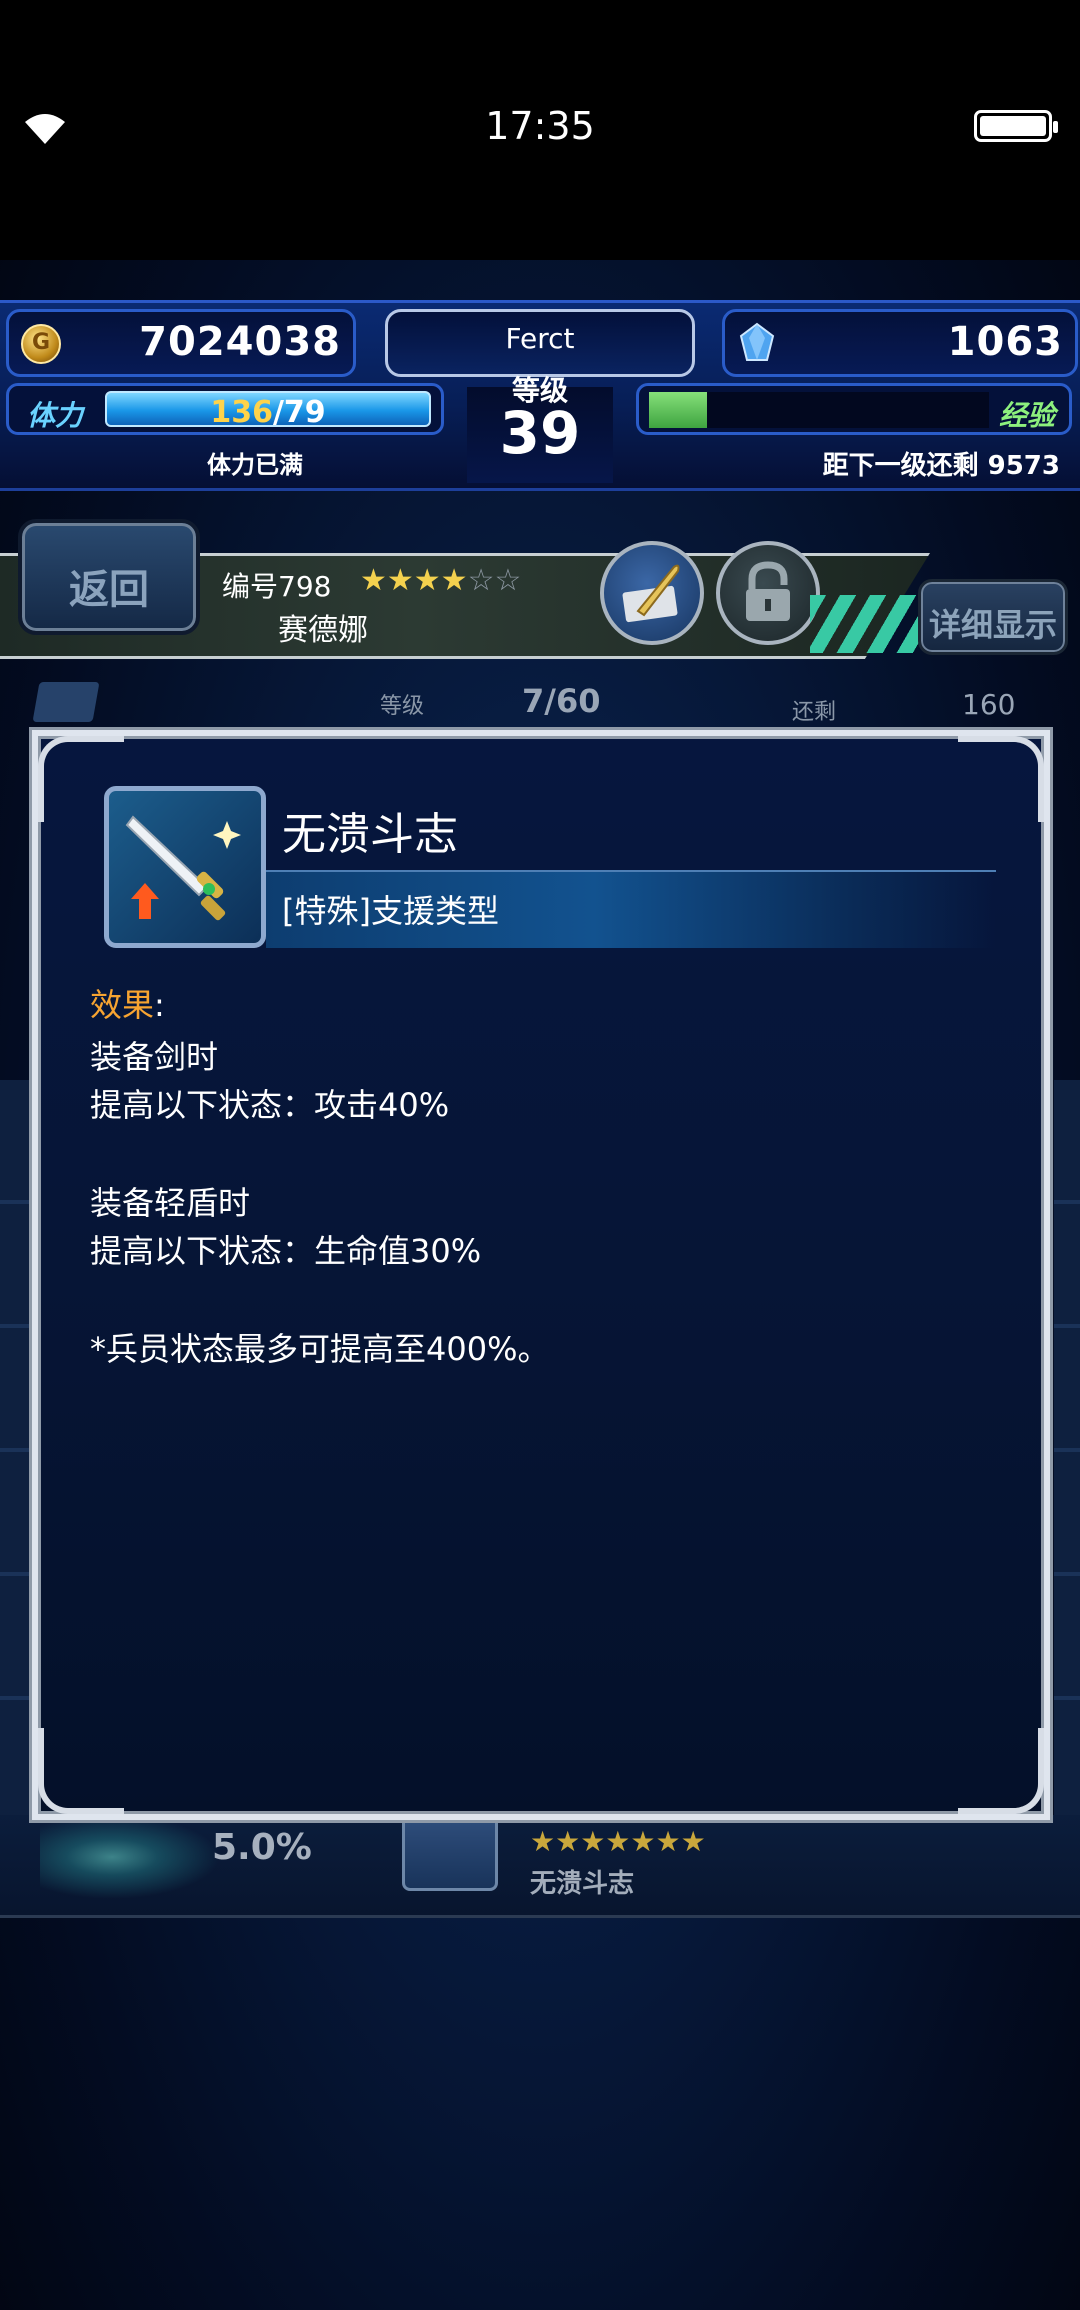  What do you see at coordinates (865, 624) in the screenshot?
I see `decorative-slash` at bounding box center [865, 624].